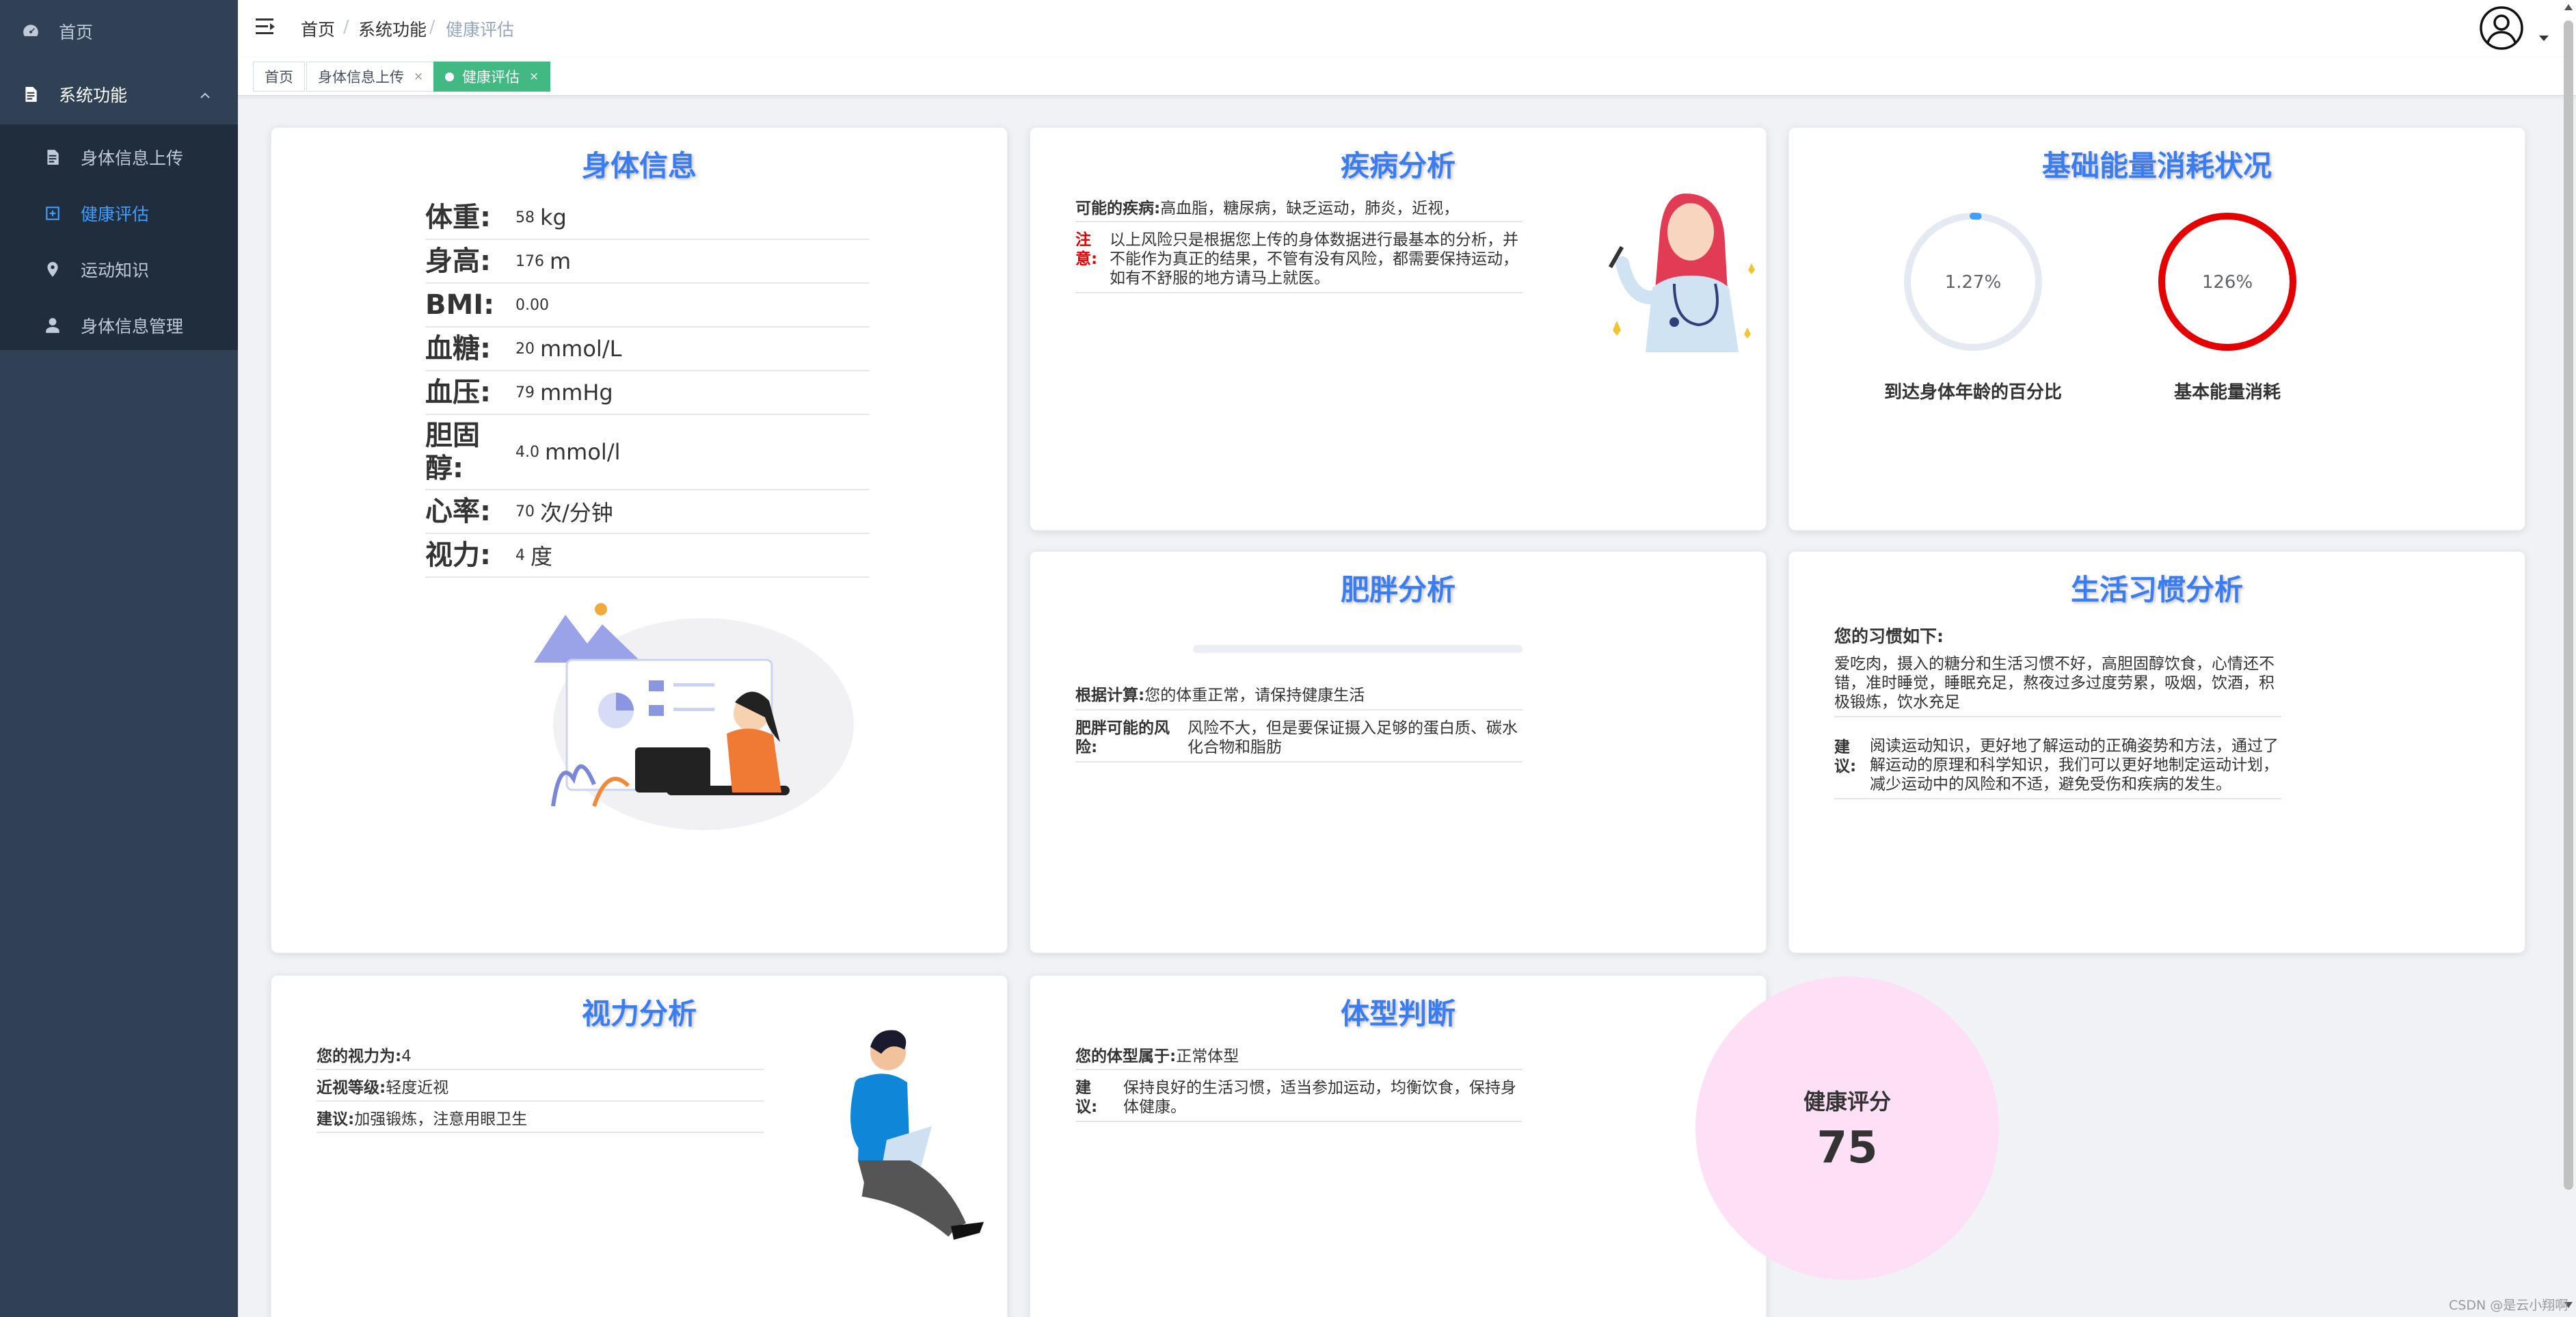  Describe the element at coordinates (351, 1088) in the screenshot. I see `myopia-label: 近视等级:` at that location.